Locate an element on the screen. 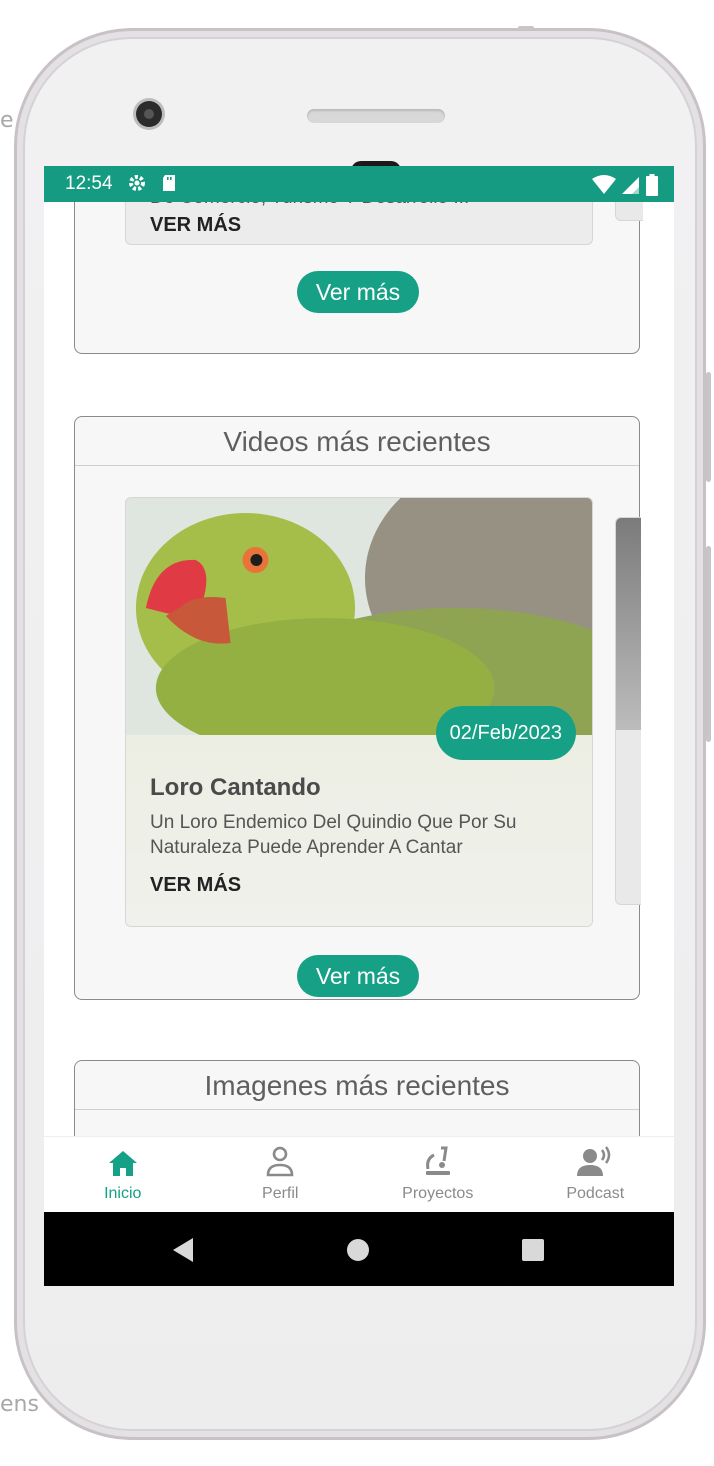 This screenshot has width=714, height=1466. podcast-speaker-icon is located at coordinates (594, 1161).